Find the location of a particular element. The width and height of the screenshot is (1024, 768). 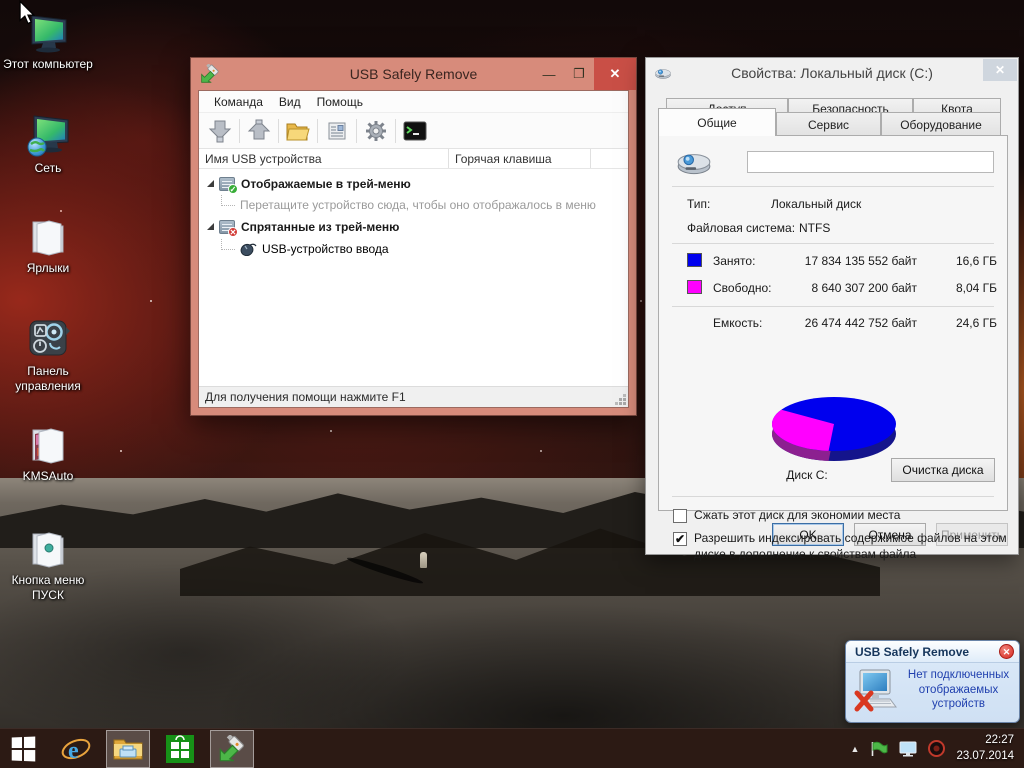

compress-checkbox is located at coordinates (680, 516).